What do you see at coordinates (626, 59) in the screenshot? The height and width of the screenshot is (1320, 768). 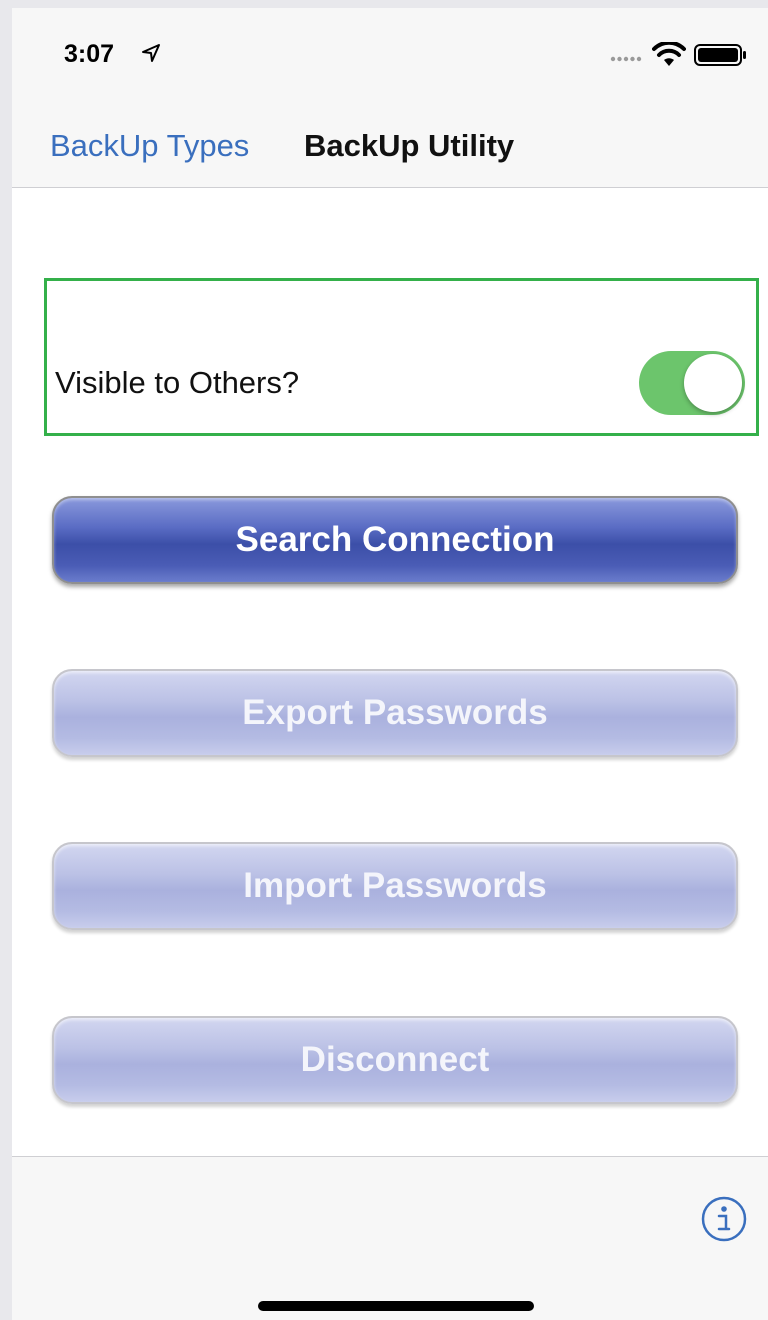 I see `signal-dots-icon` at bounding box center [626, 59].